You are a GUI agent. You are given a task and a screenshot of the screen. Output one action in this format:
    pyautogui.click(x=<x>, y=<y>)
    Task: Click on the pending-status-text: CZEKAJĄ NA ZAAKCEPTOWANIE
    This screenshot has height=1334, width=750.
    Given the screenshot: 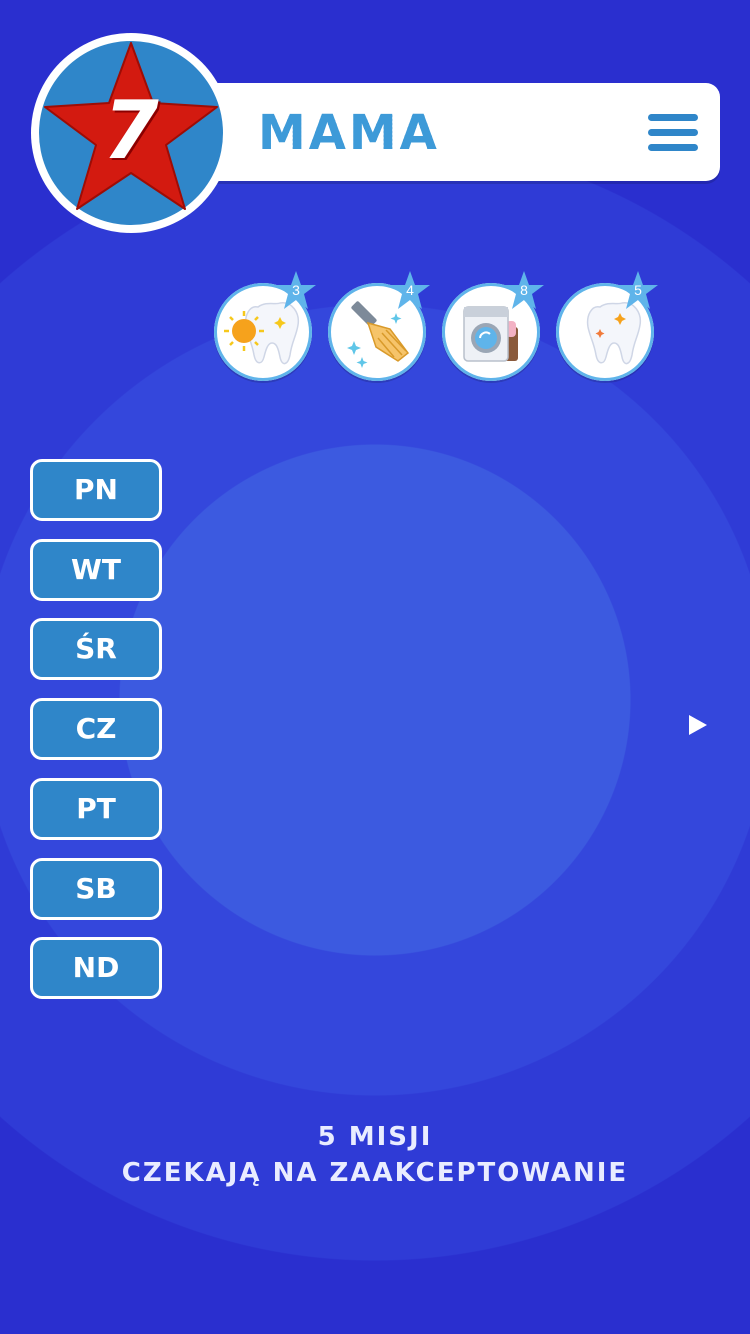 What is the action you would take?
    pyautogui.click(x=375, y=1173)
    